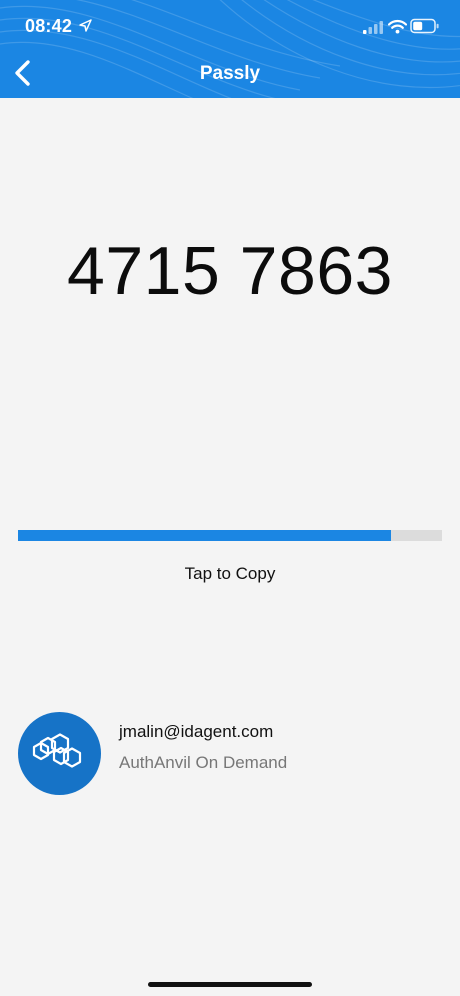 The image size is (460, 996). I want to click on battery-icon, so click(424, 26).